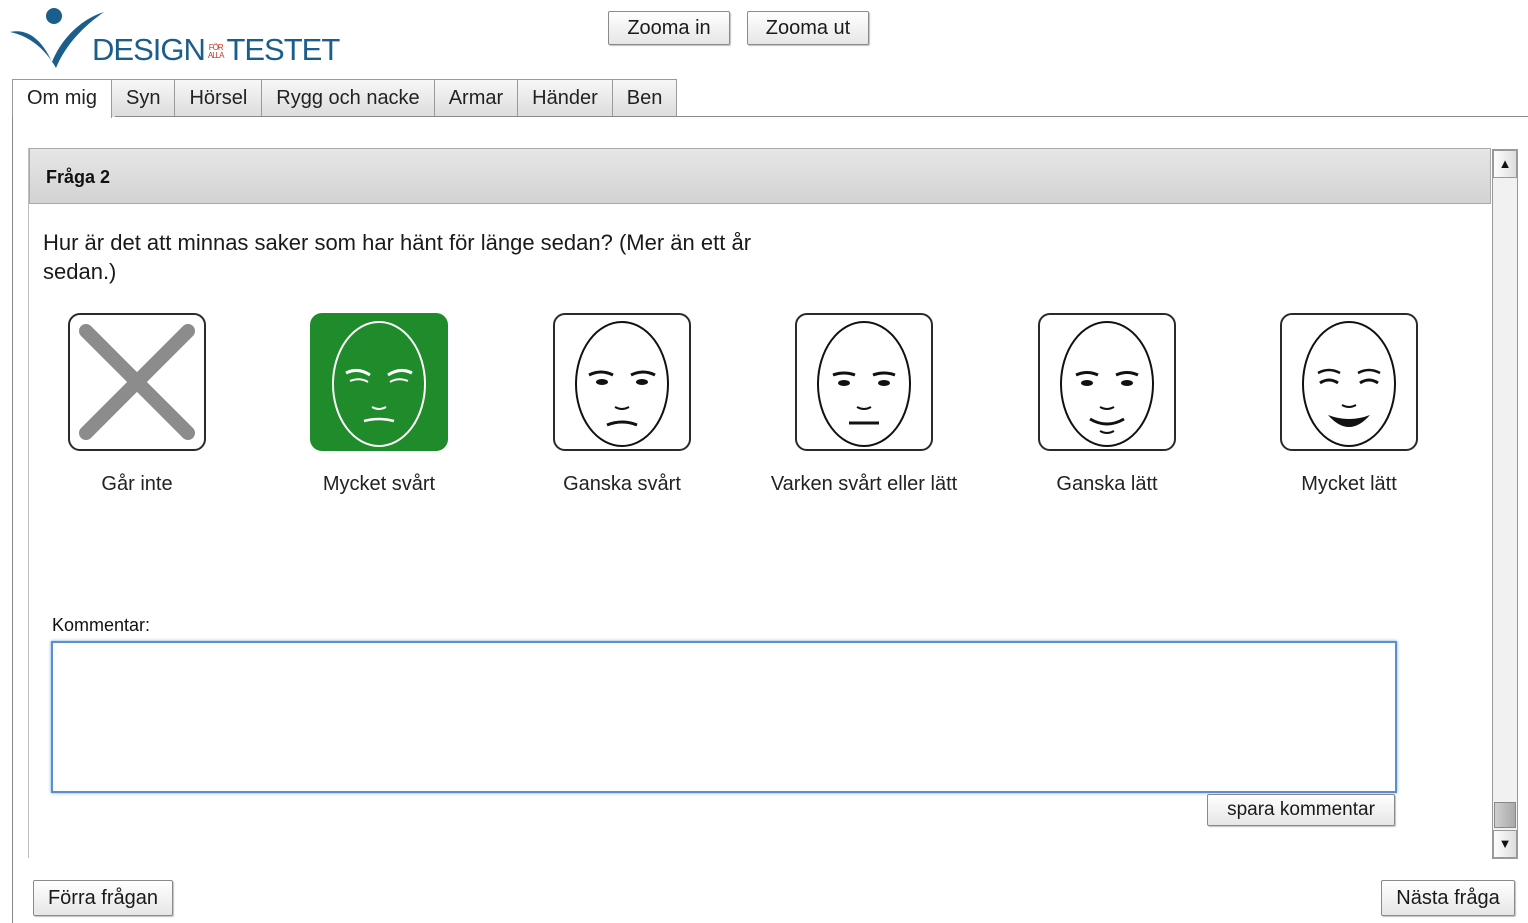 This screenshot has width=1528, height=923. Describe the element at coordinates (379, 484) in the screenshot. I see `option-label: Mycket svårt` at that location.